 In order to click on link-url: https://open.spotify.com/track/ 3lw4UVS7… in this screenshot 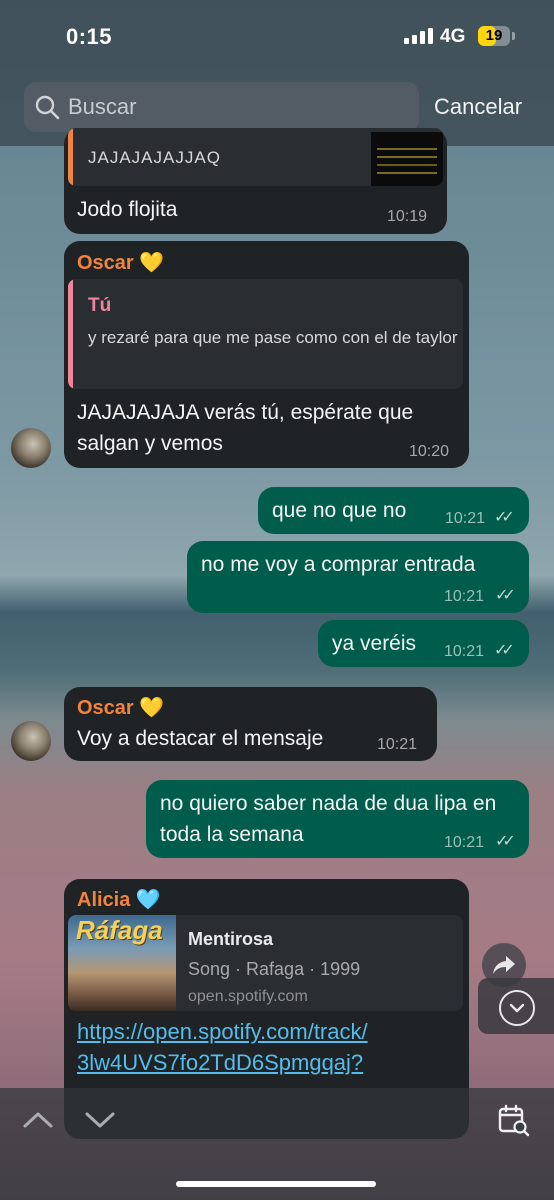, I will do `click(222, 1047)`.